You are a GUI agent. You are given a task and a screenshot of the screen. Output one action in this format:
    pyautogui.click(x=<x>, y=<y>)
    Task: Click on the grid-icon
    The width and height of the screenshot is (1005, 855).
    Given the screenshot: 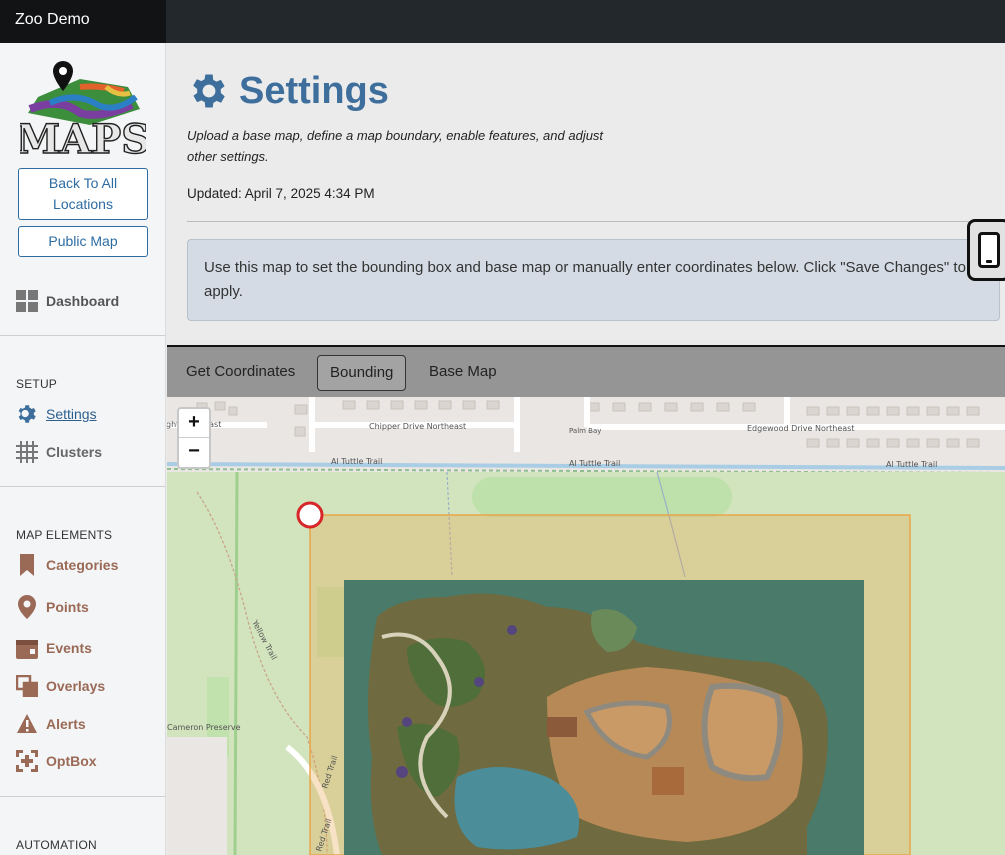 What is the action you would take?
    pyautogui.click(x=27, y=452)
    